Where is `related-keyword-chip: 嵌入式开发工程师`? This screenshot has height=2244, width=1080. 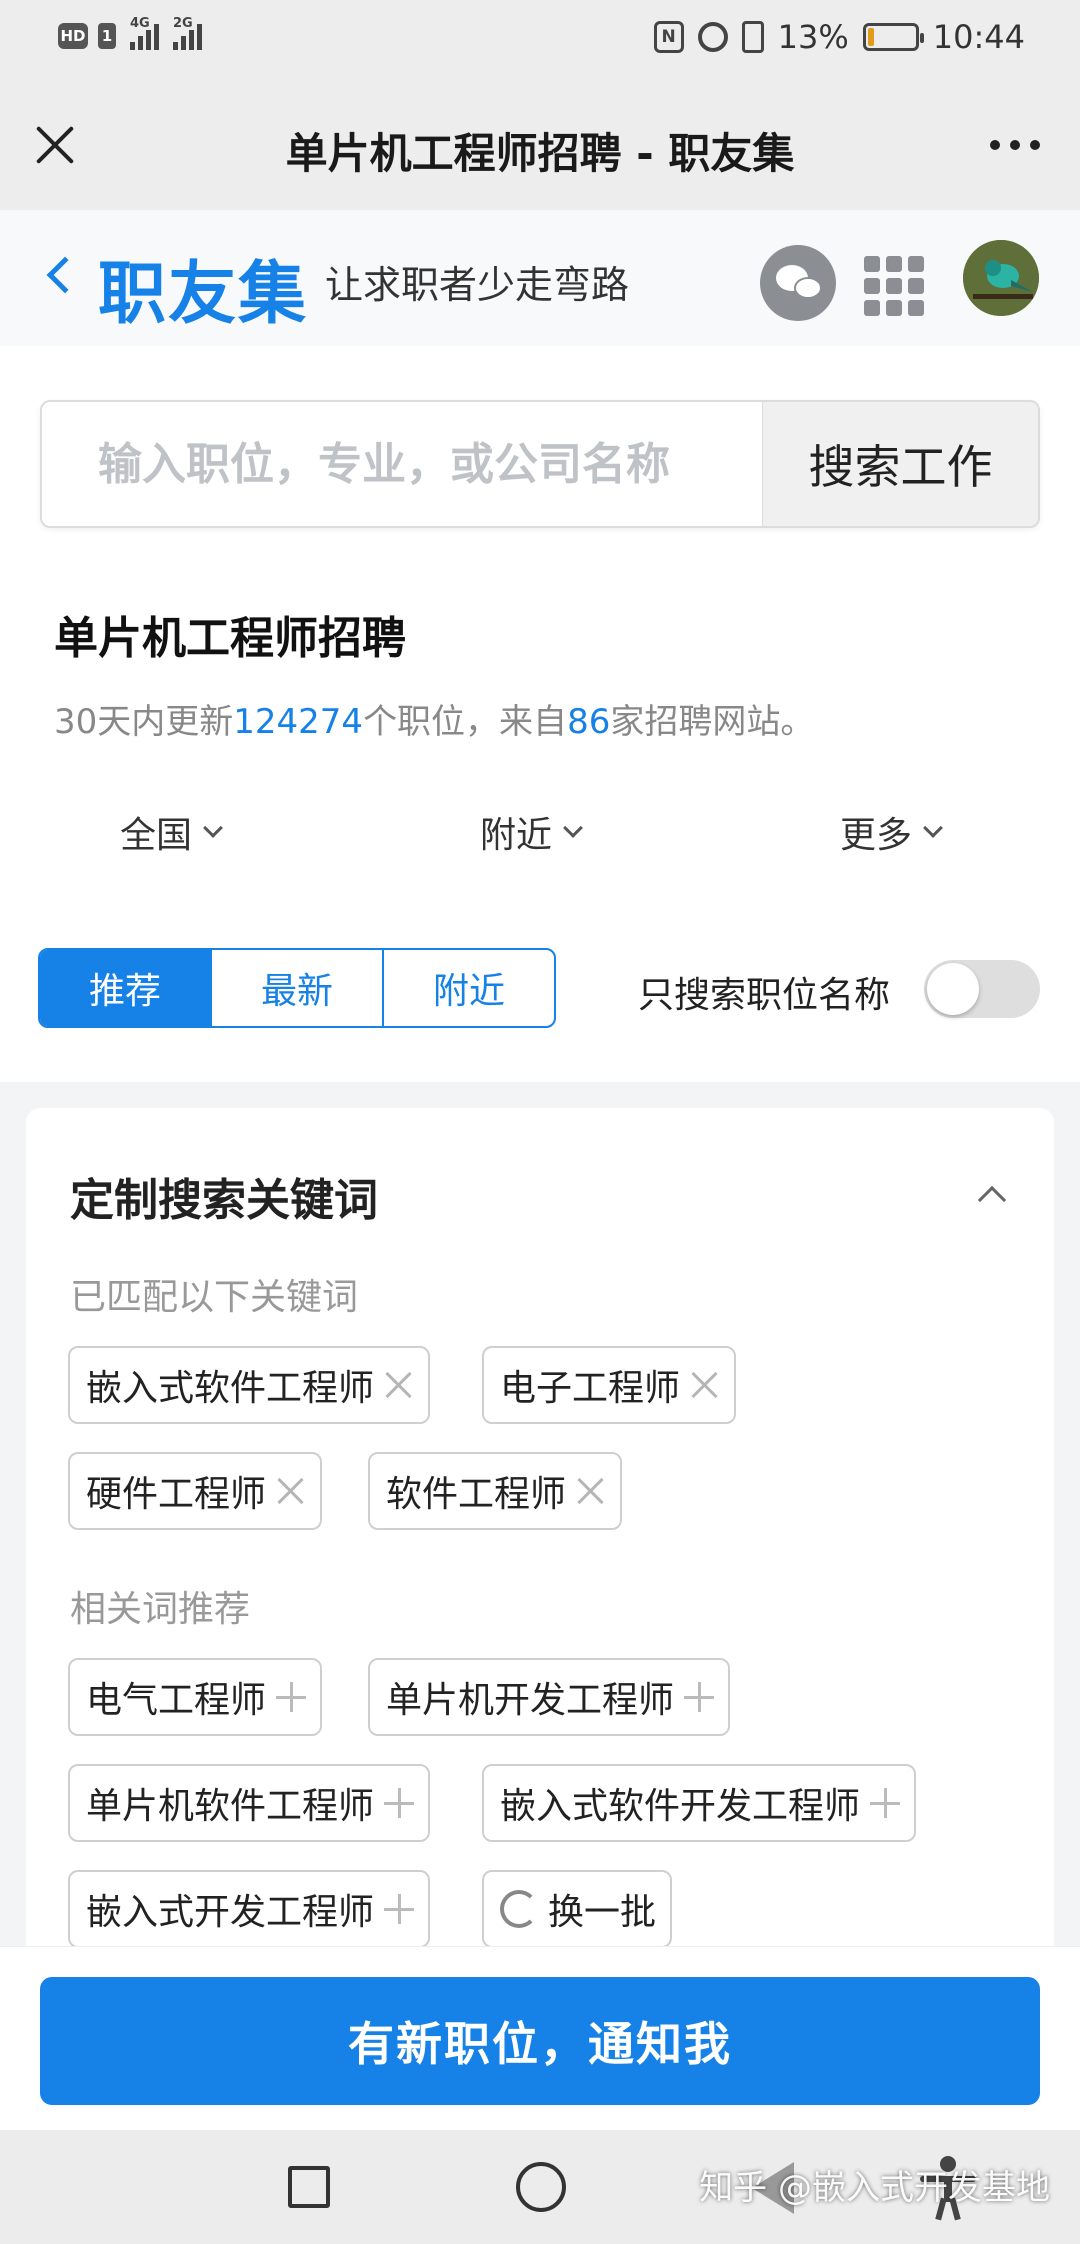 related-keyword-chip: 嵌入式开发工程师 is located at coordinates (249, 1909).